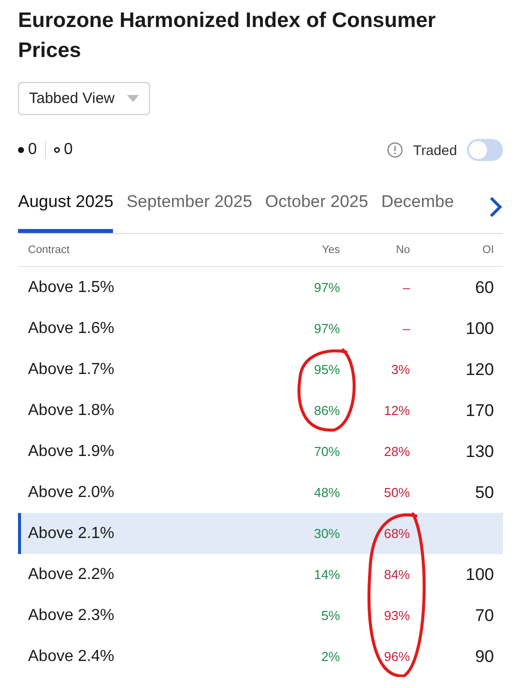 This screenshot has width=519, height=688. I want to click on contract-name: Above 1.8%, so click(72, 411).